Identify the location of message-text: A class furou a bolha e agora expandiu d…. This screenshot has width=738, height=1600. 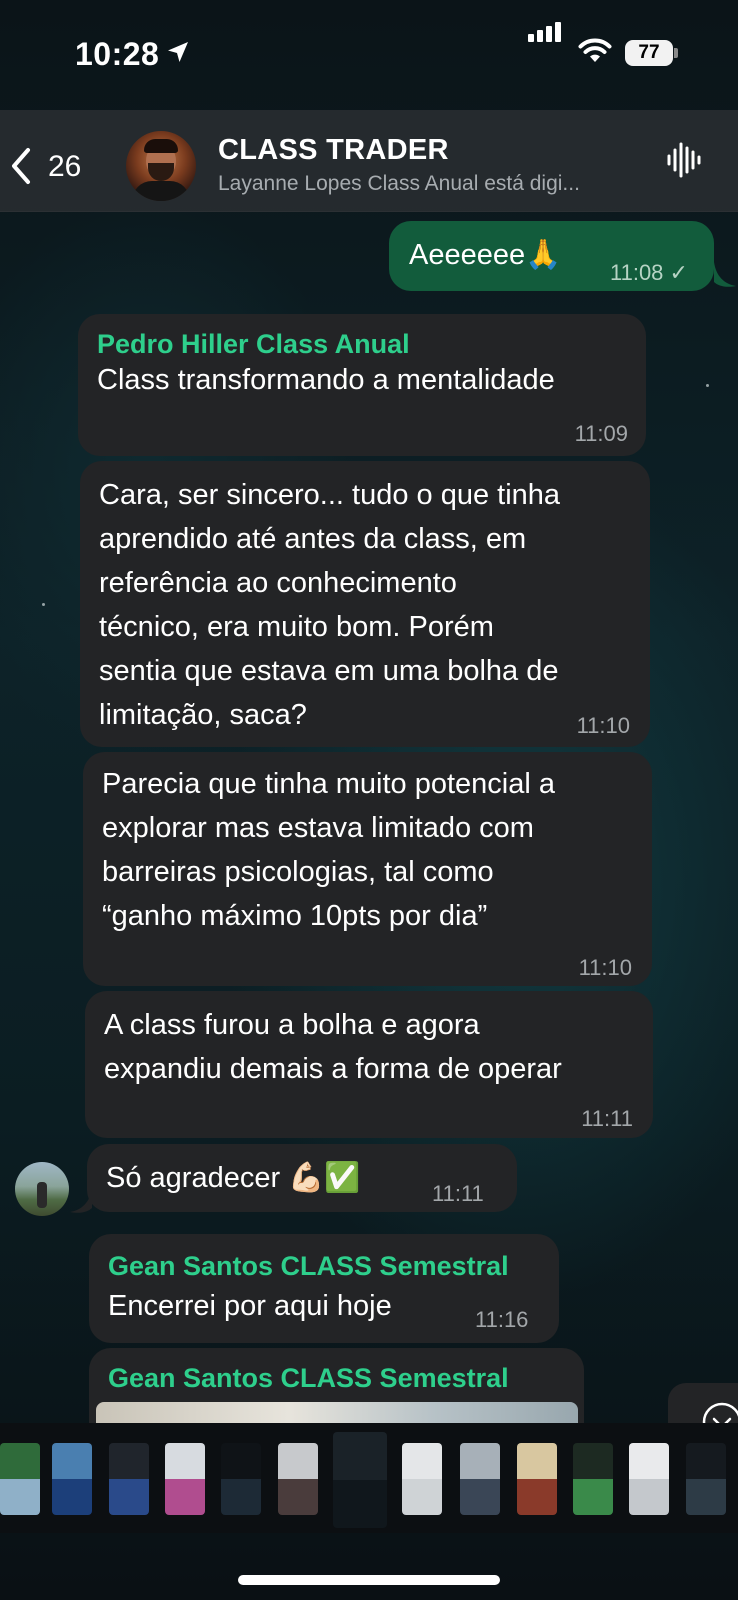
(333, 1047).